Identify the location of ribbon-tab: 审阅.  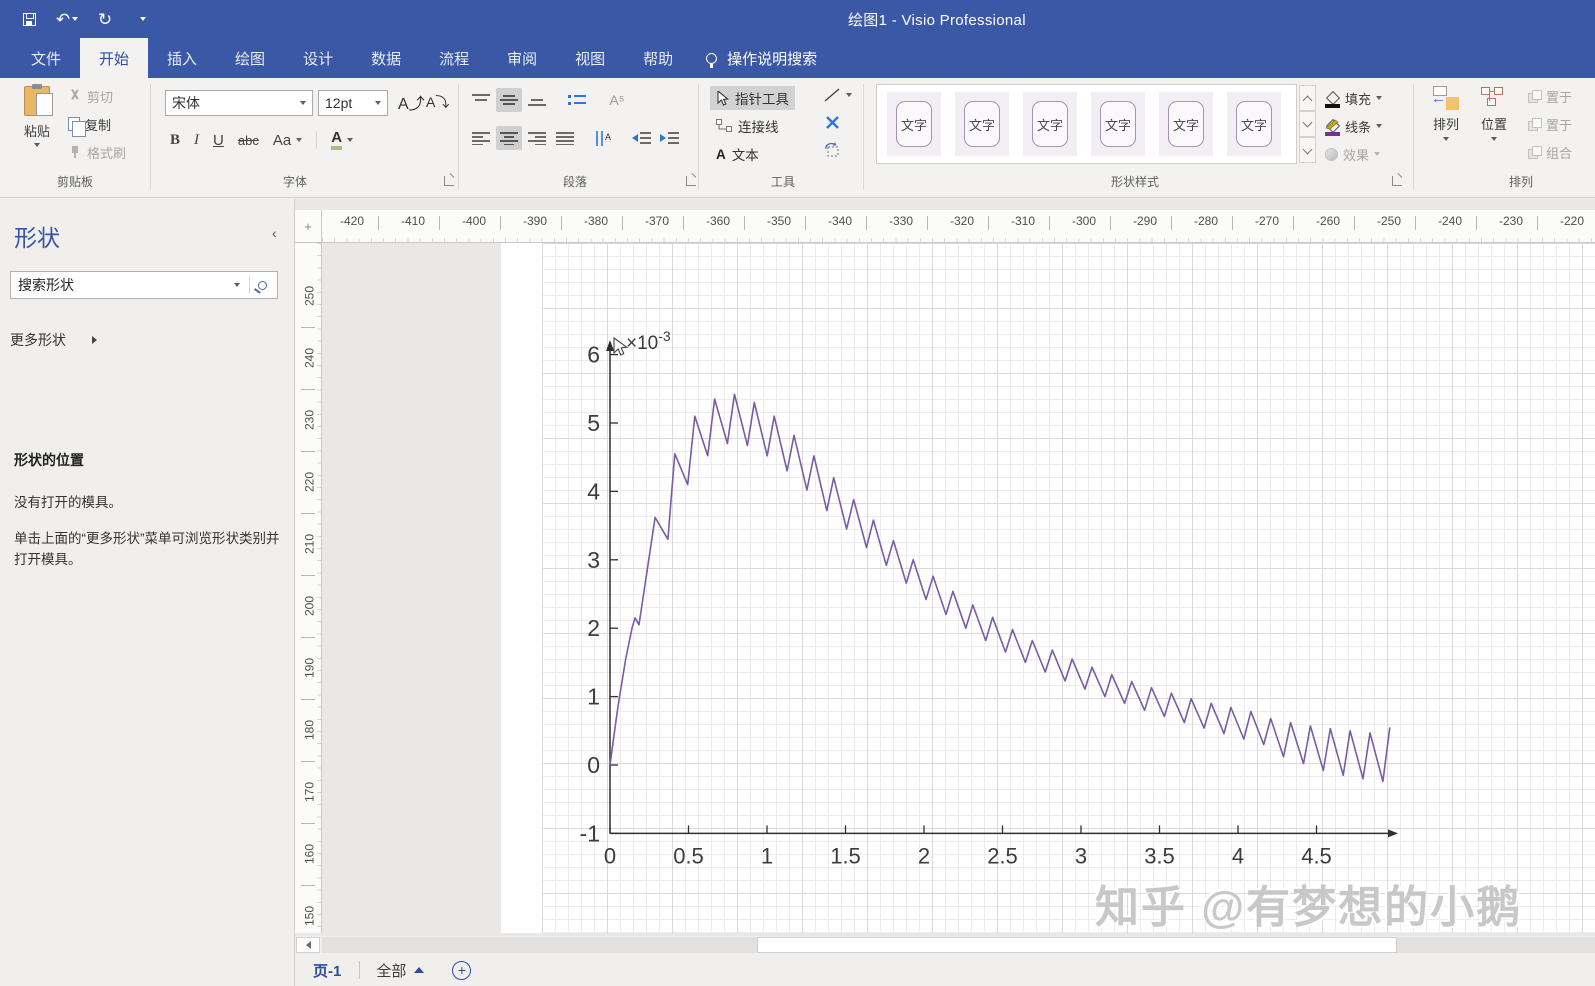
(522, 58).